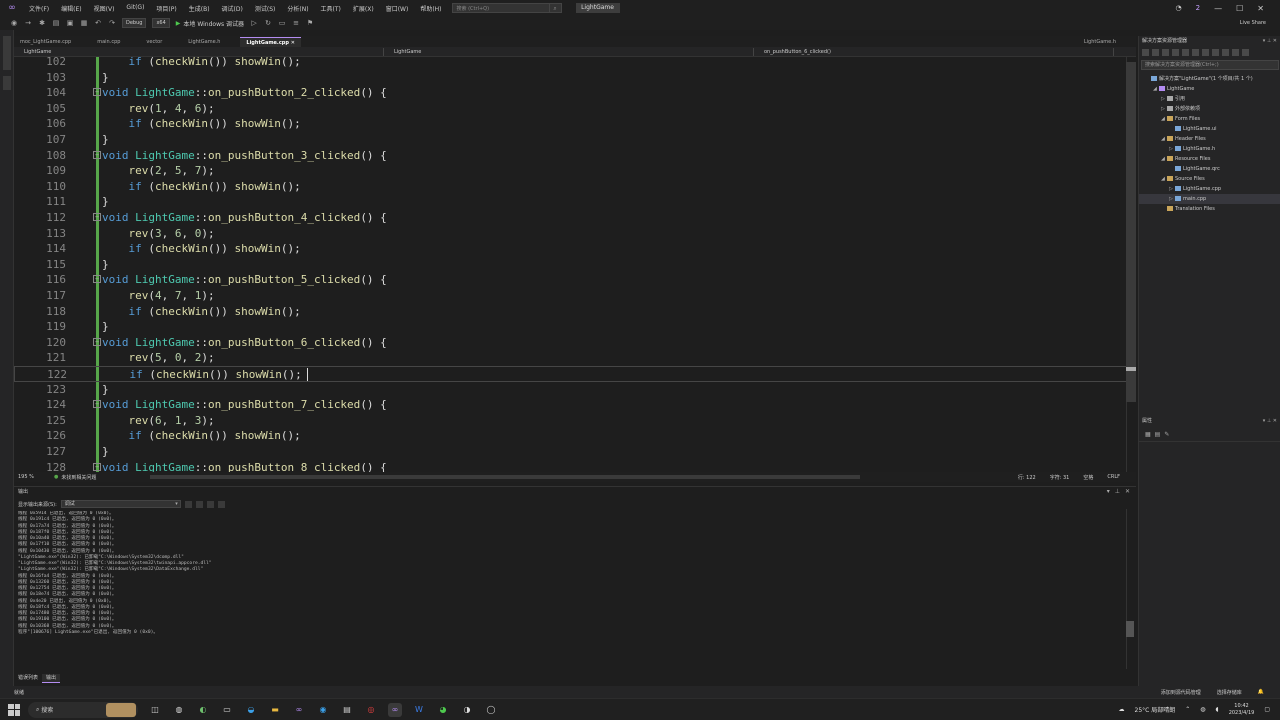  What do you see at coordinates (1100, 42) in the screenshot?
I see `tab-lightgame-h-preview: LightGame.h` at bounding box center [1100, 42].